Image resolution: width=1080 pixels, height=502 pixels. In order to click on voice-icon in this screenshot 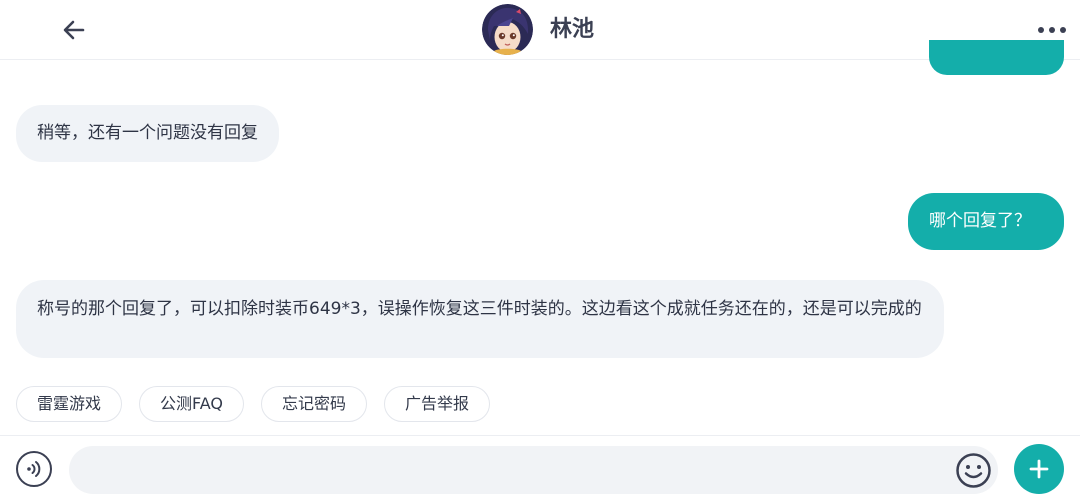, I will do `click(34, 469)`.